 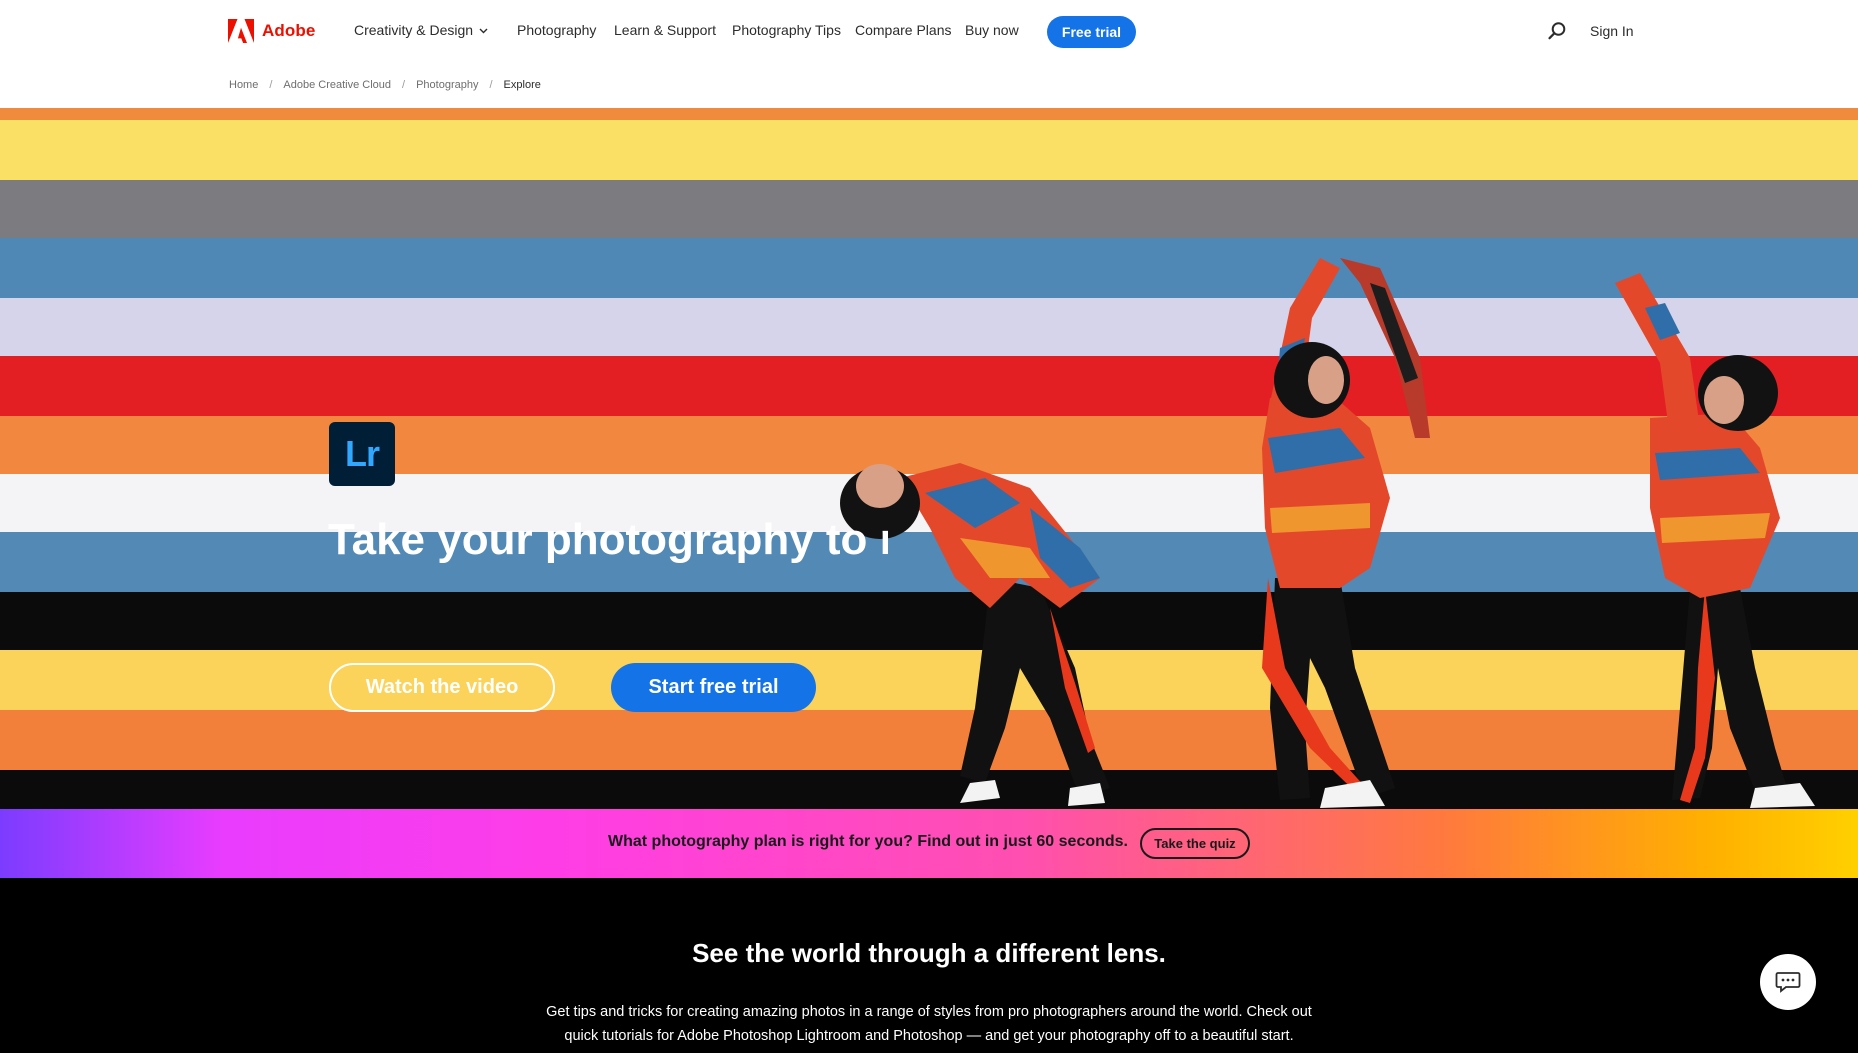 What do you see at coordinates (786, 30) in the screenshot?
I see `nav-photography-tips: Photography Tips` at bounding box center [786, 30].